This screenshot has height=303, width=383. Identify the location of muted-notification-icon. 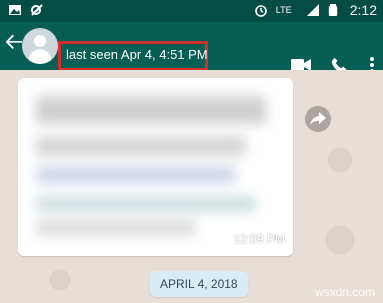
(37, 10).